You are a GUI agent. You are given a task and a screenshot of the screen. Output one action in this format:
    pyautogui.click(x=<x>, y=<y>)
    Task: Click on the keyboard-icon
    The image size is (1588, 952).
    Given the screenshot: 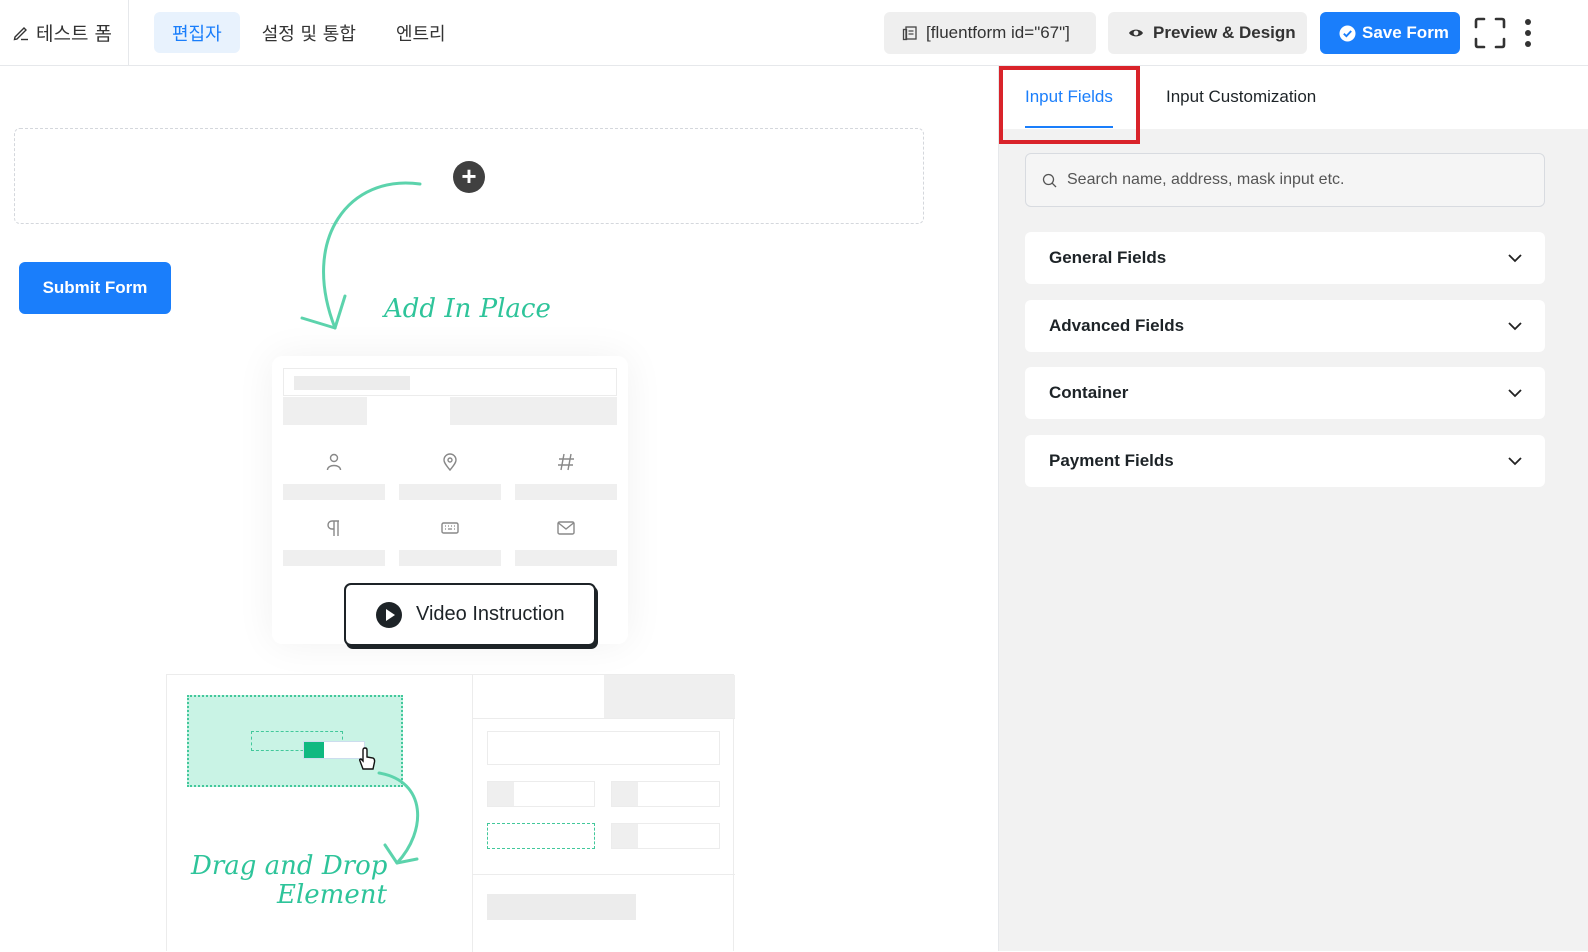 What is the action you would take?
    pyautogui.click(x=450, y=528)
    